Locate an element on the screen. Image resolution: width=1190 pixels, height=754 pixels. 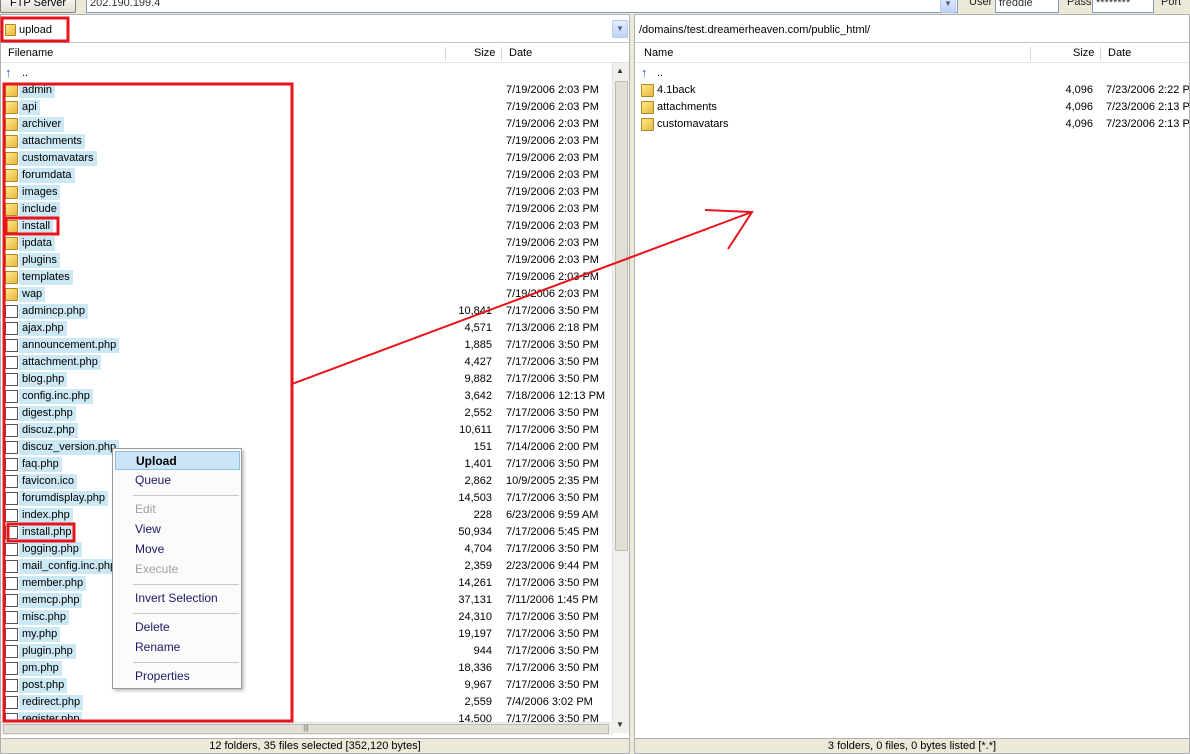
file-row: discuz.php 10,611 7/17/2006 3:50 PM is located at coordinates (315, 430).